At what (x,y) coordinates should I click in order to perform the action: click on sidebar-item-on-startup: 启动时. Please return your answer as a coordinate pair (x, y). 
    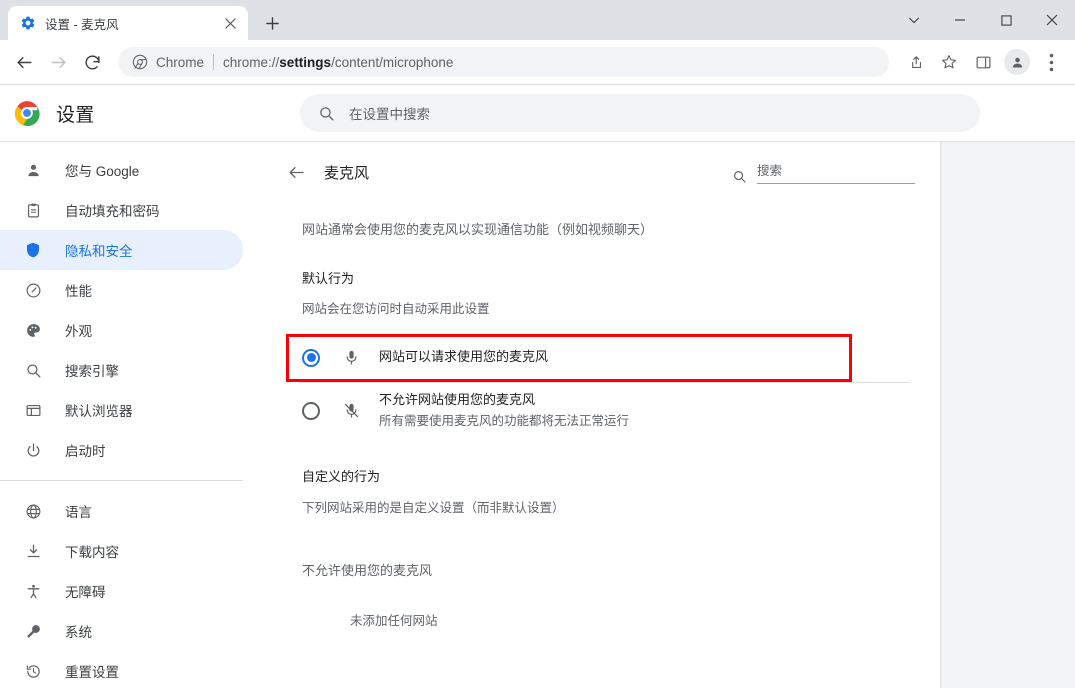
    Looking at the image, I should click on (121, 450).